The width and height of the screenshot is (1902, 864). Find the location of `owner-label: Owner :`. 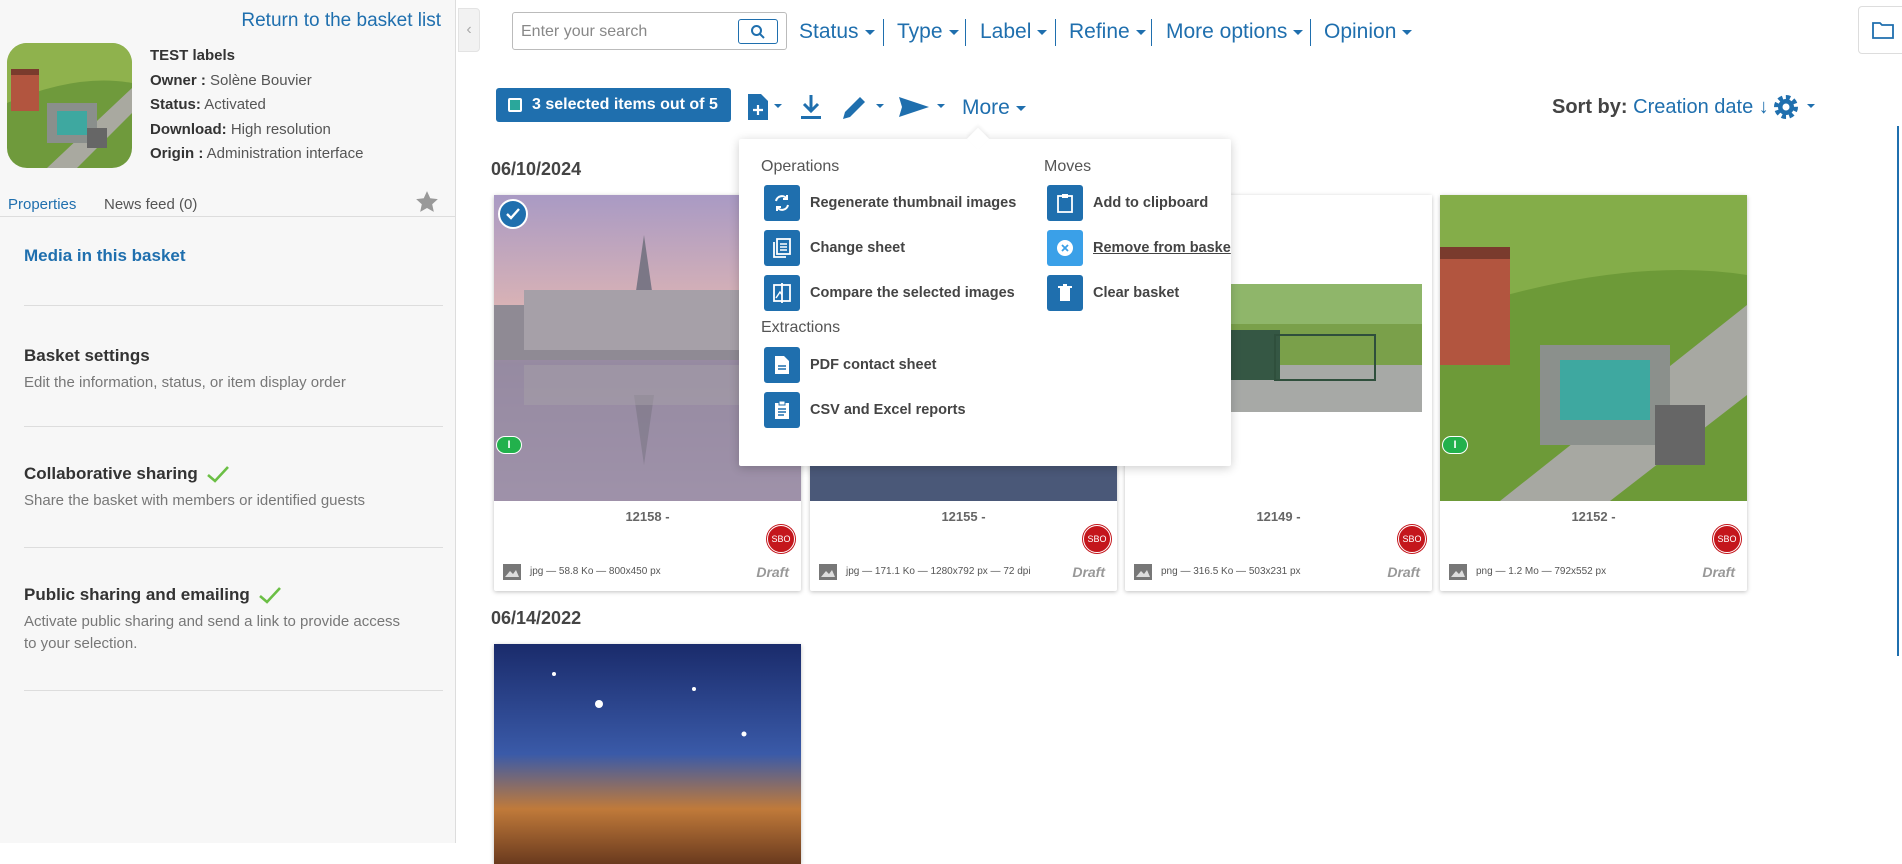

owner-label: Owner : is located at coordinates (178, 80).